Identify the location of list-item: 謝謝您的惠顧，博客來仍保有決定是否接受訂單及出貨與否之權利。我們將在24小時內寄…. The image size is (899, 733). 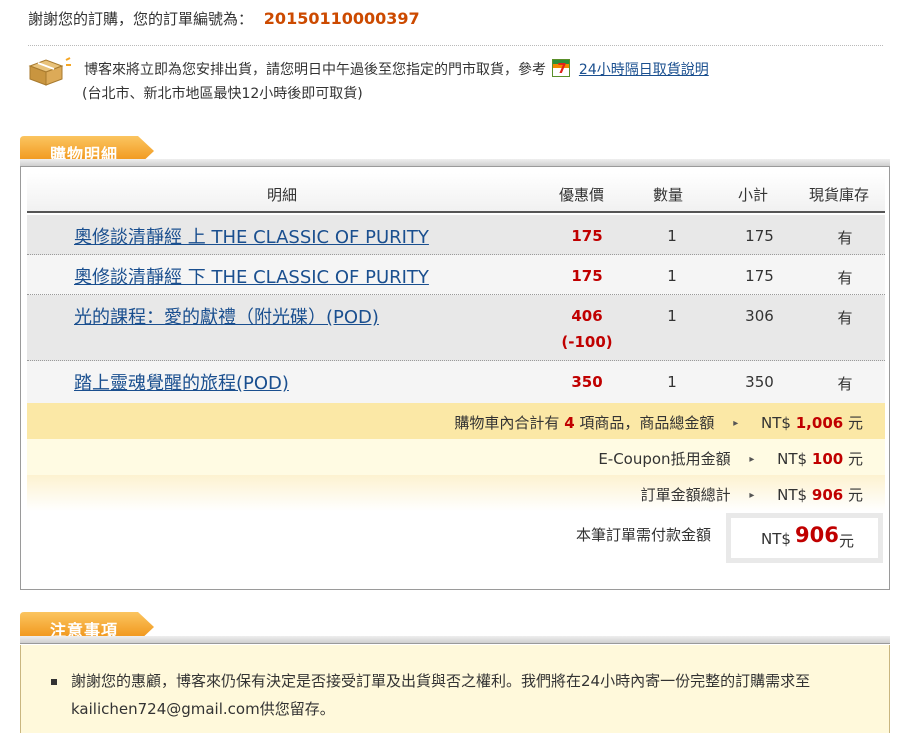
(451, 695).